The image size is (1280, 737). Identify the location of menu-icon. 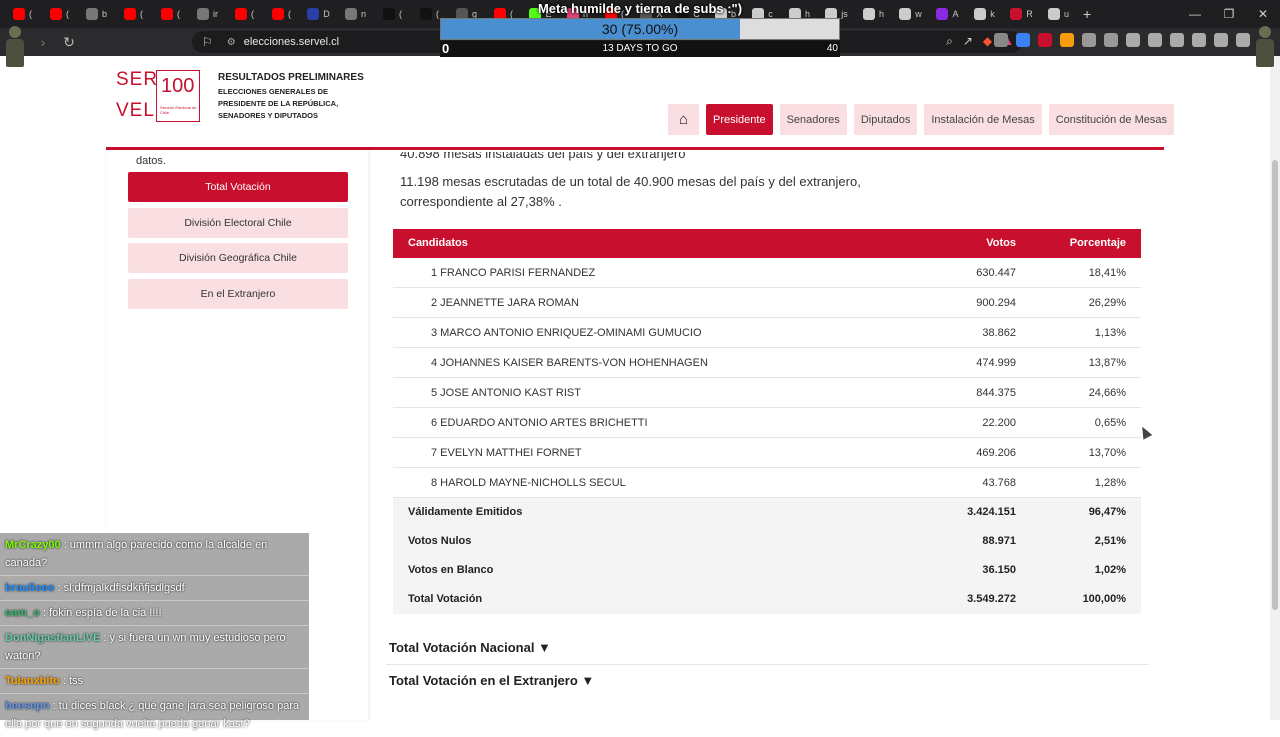
(1243, 40).